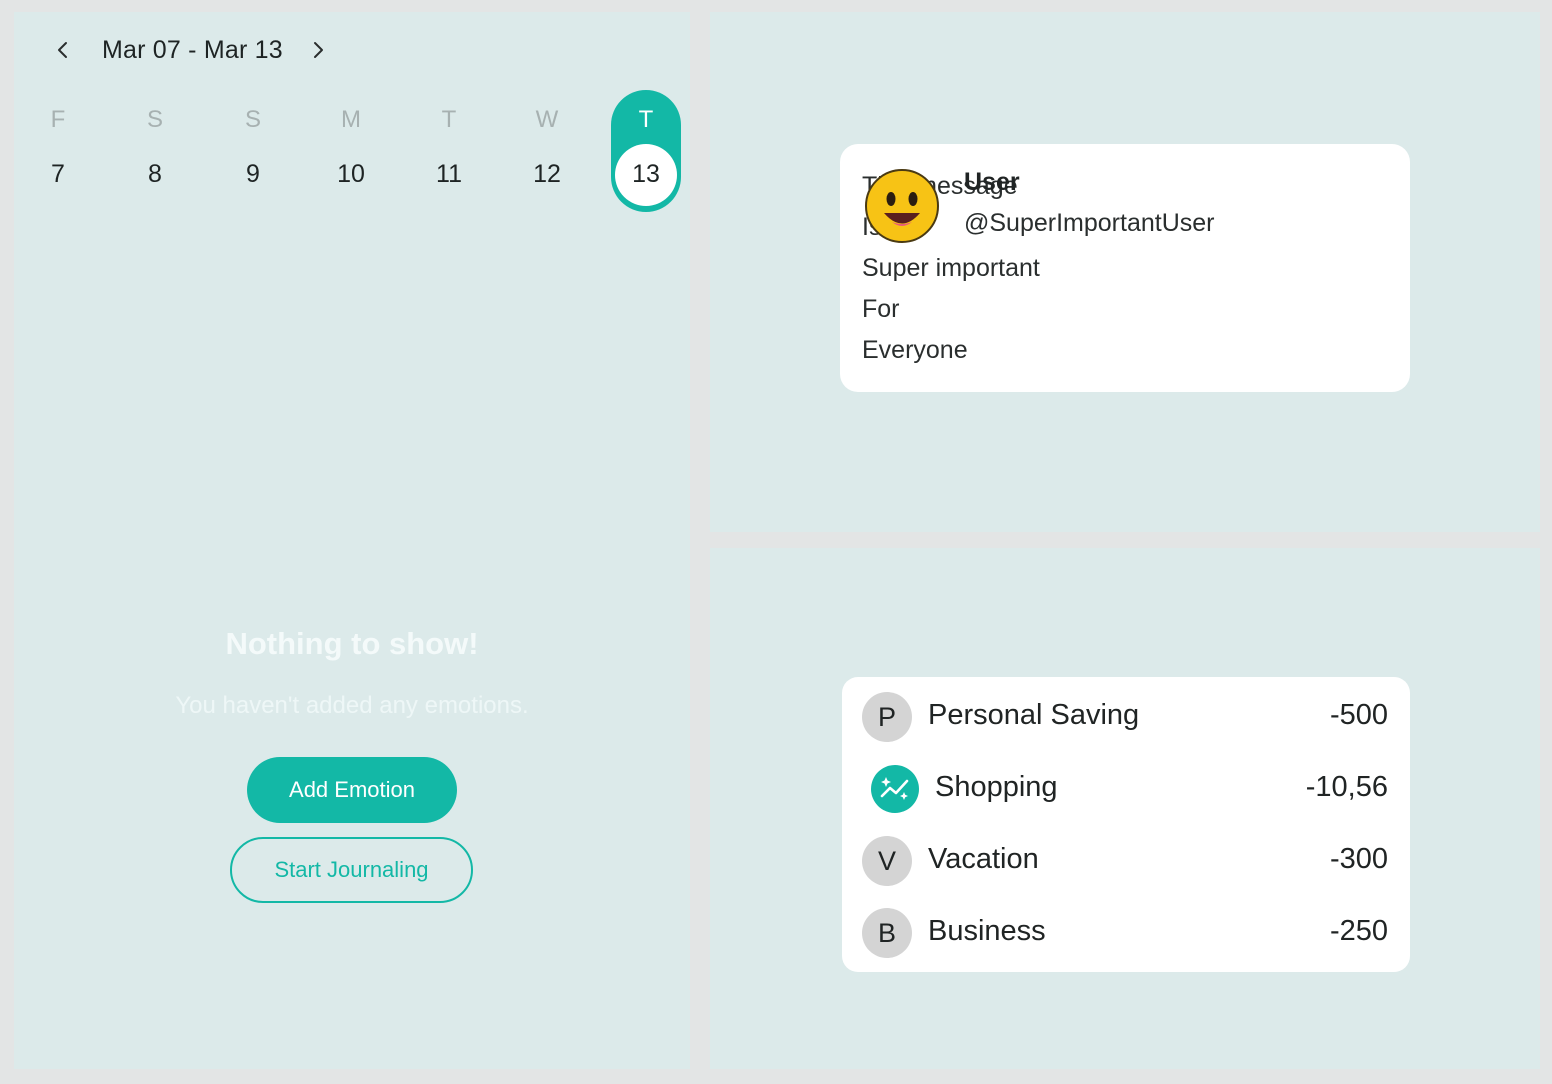 This screenshot has height=1084, width=1552. What do you see at coordinates (253, 174) in the screenshot?
I see `day-number: 9` at bounding box center [253, 174].